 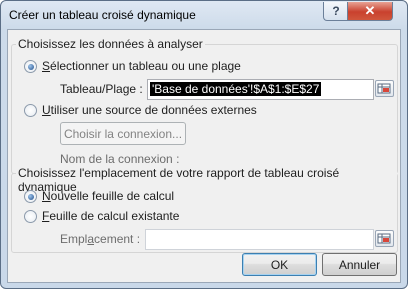 I want to click on accel-key: U, so click(x=46, y=110).